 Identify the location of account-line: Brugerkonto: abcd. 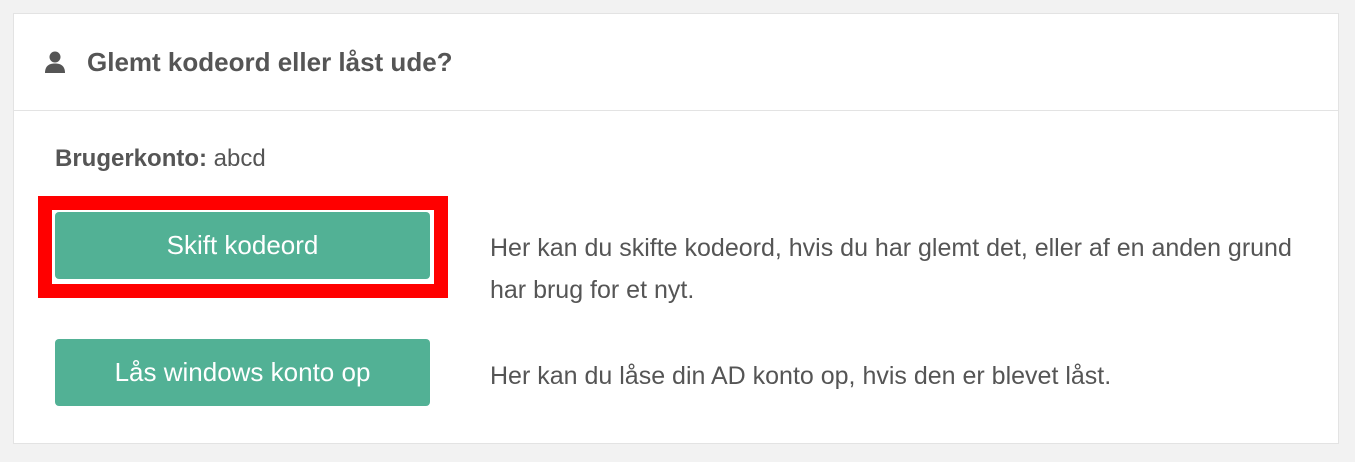
(160, 159).